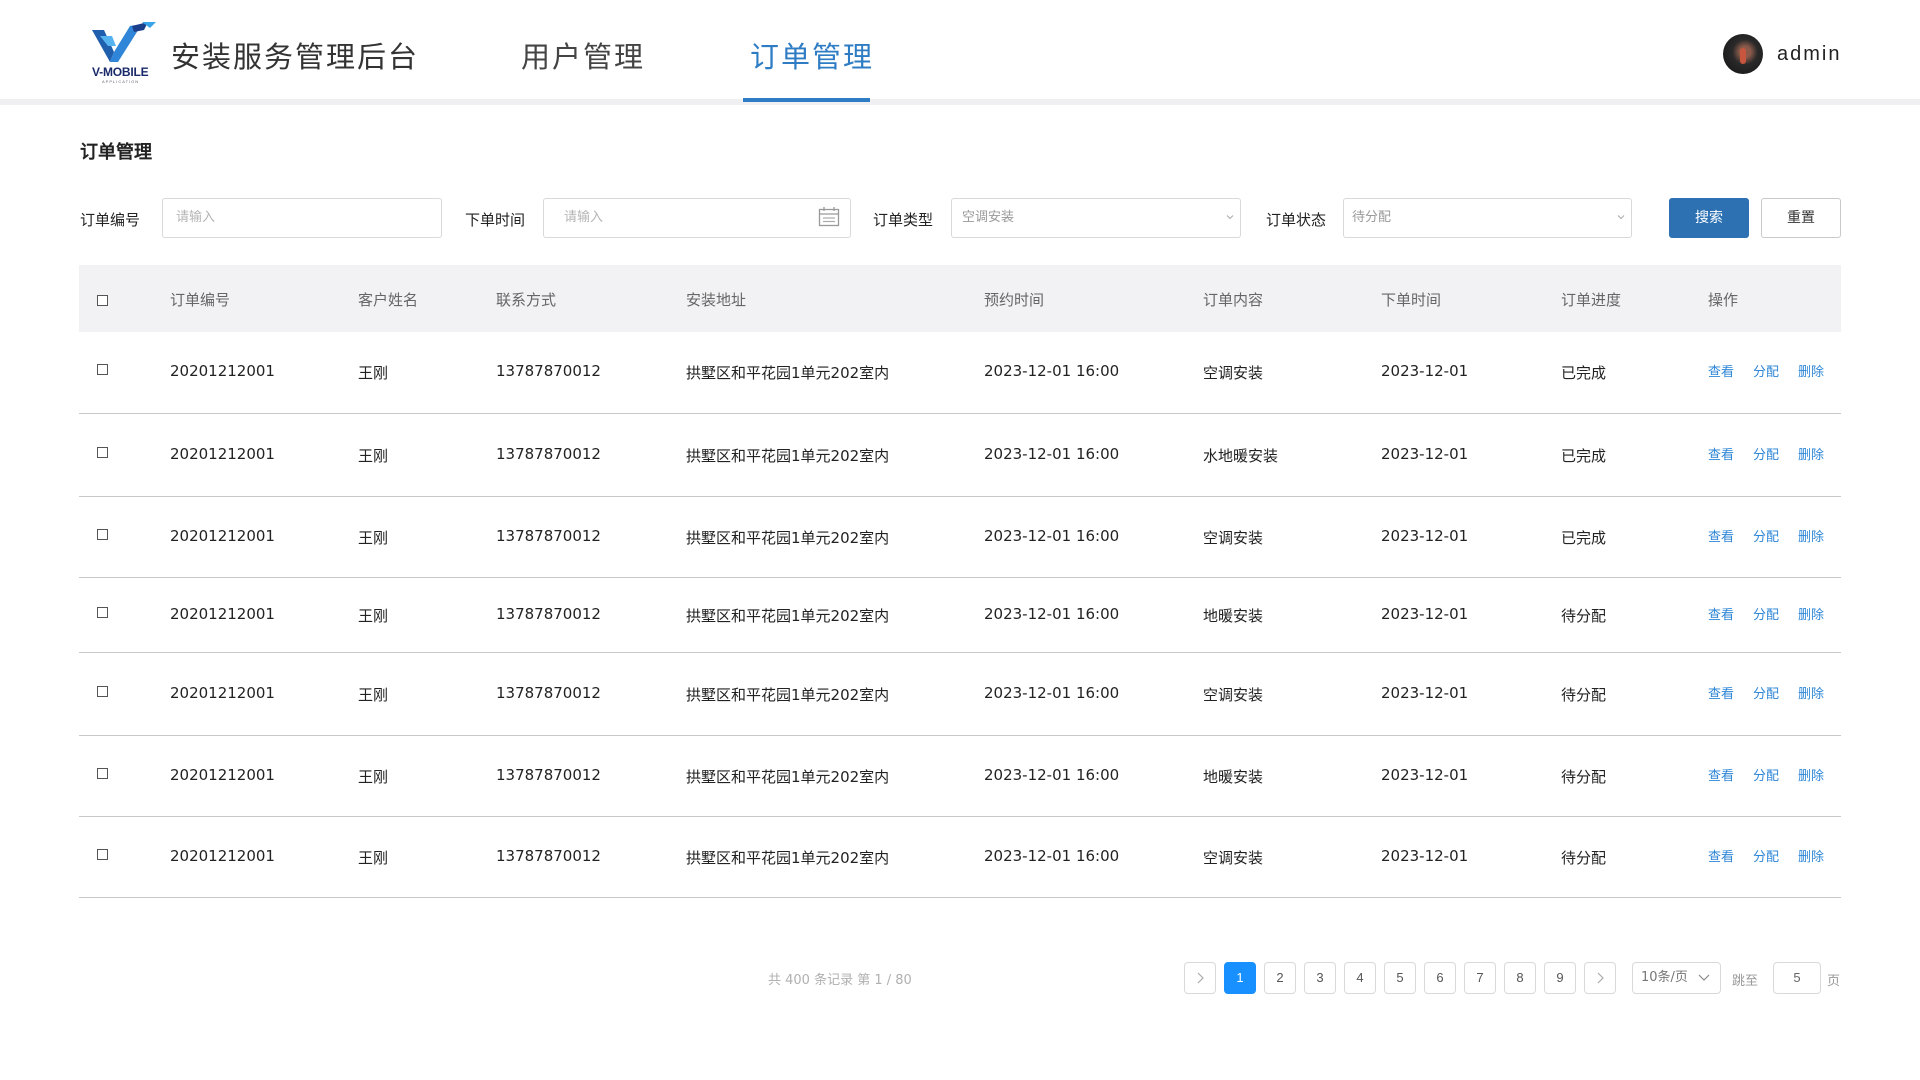  I want to click on select-all-checkbox, so click(102, 300).